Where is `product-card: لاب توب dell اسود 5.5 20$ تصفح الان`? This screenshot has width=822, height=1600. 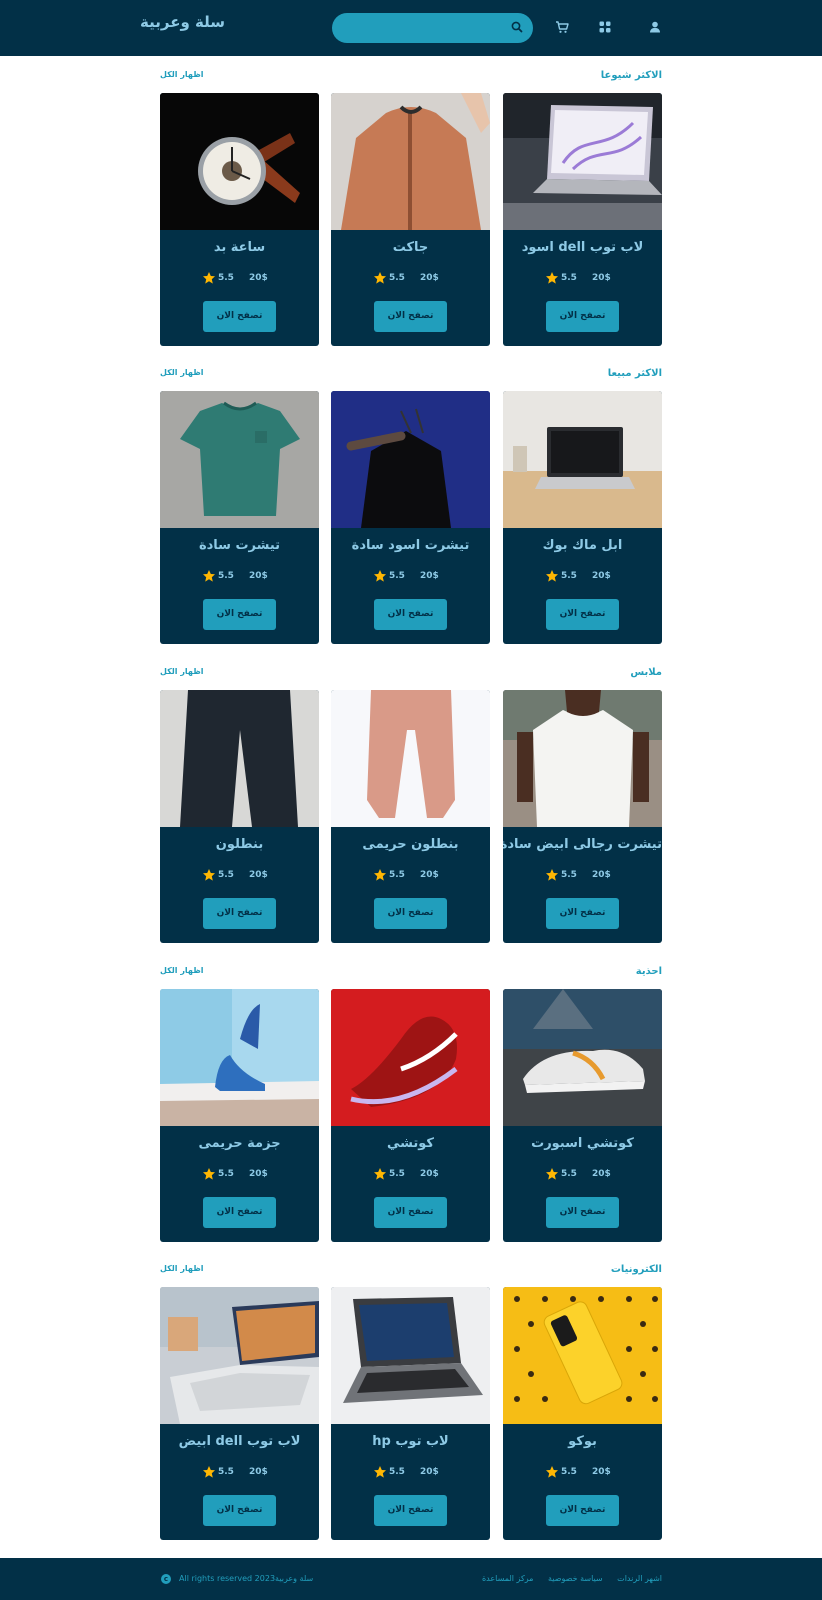 product-card: لاب توب dell اسود 5.5 20$ تصفح الان is located at coordinates (582, 219).